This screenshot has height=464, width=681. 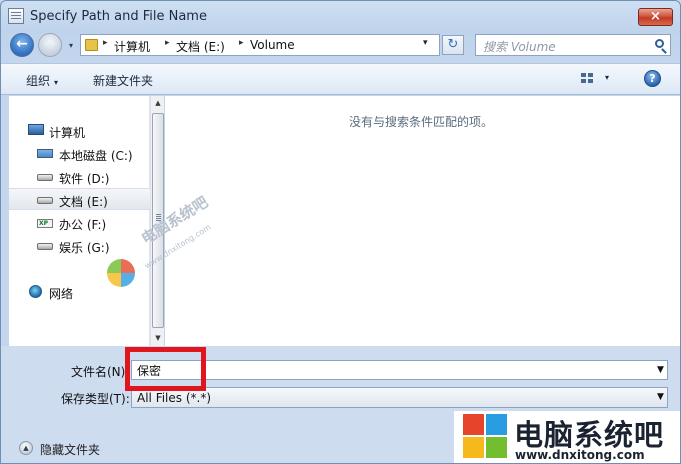 I want to click on window-title: Specify Path and File Name, so click(x=118, y=16).